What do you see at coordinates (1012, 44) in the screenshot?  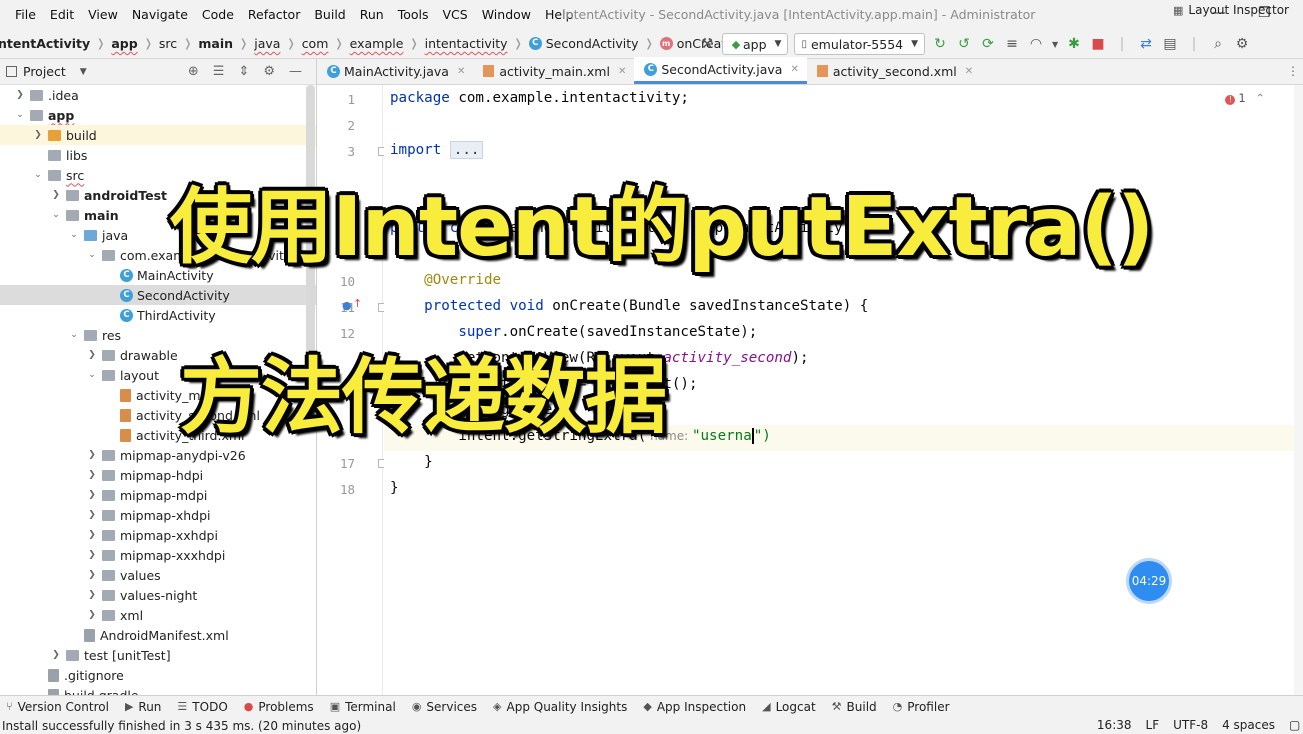 I see `debug-lines-icon: ≡` at bounding box center [1012, 44].